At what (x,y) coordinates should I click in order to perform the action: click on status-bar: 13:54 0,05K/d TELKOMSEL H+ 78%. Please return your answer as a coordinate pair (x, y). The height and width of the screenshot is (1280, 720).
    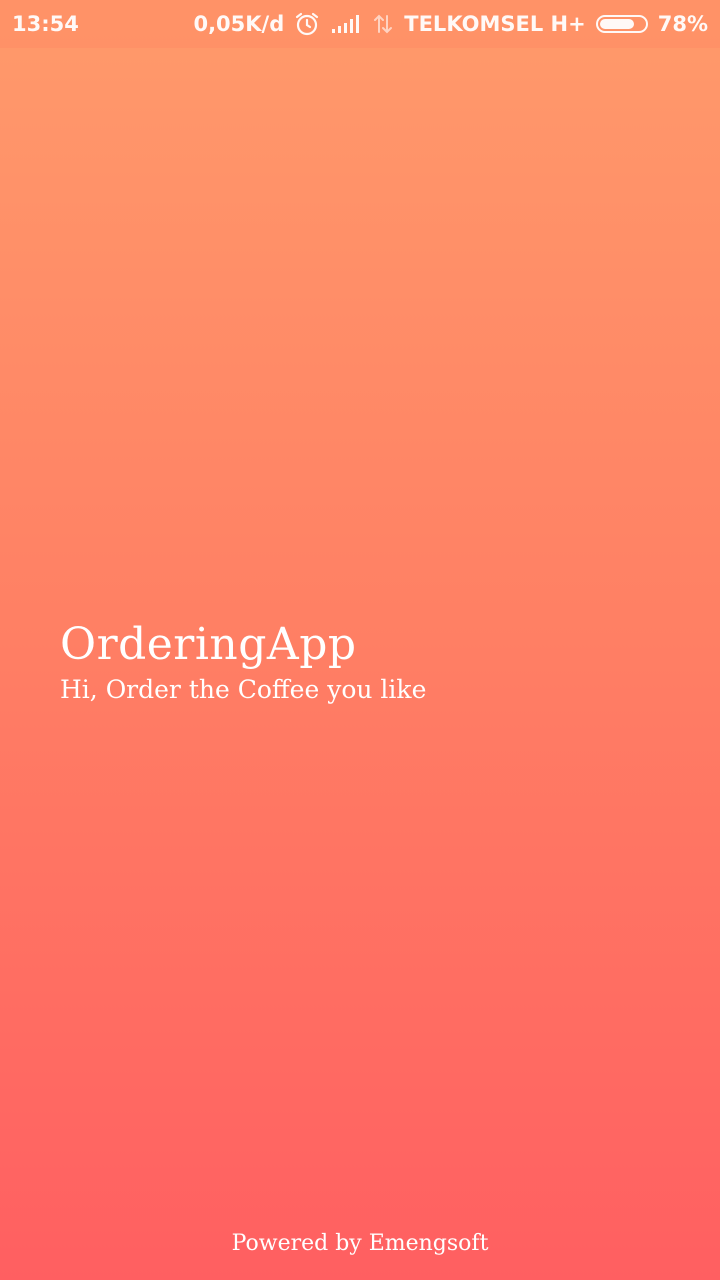
    Looking at the image, I should click on (360, 24).